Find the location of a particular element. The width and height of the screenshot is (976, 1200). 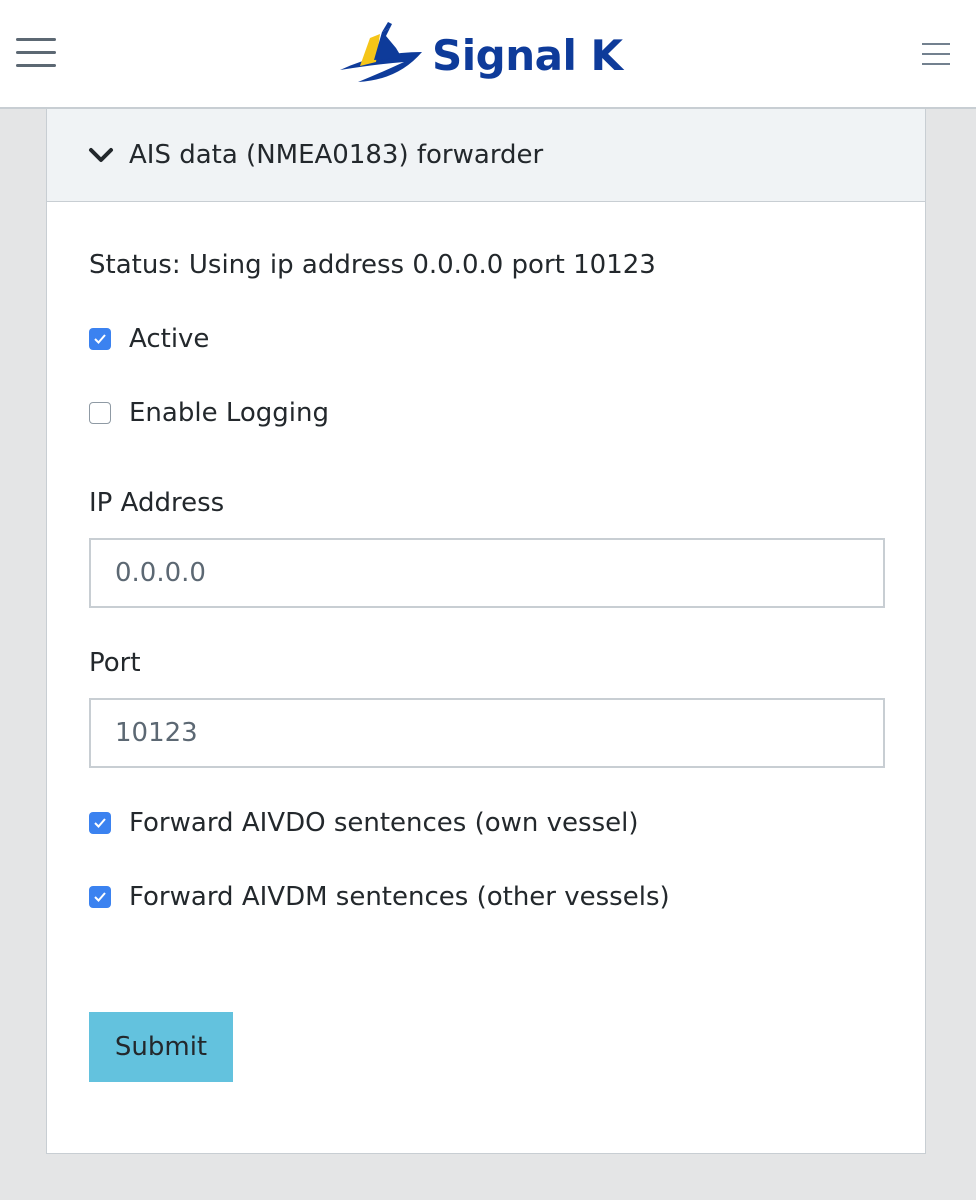

top-navbar: Signal K is located at coordinates (488, 54).